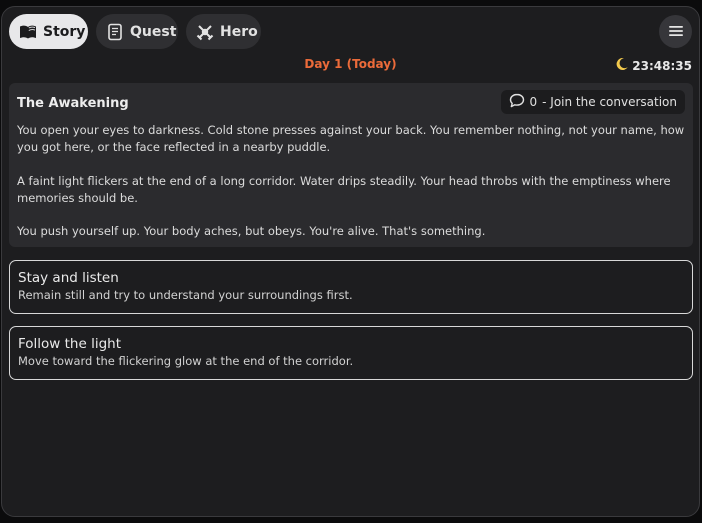 The image size is (702, 523). Describe the element at coordinates (609, 102) in the screenshot. I see `conversation-label: - Join the conversation` at that location.